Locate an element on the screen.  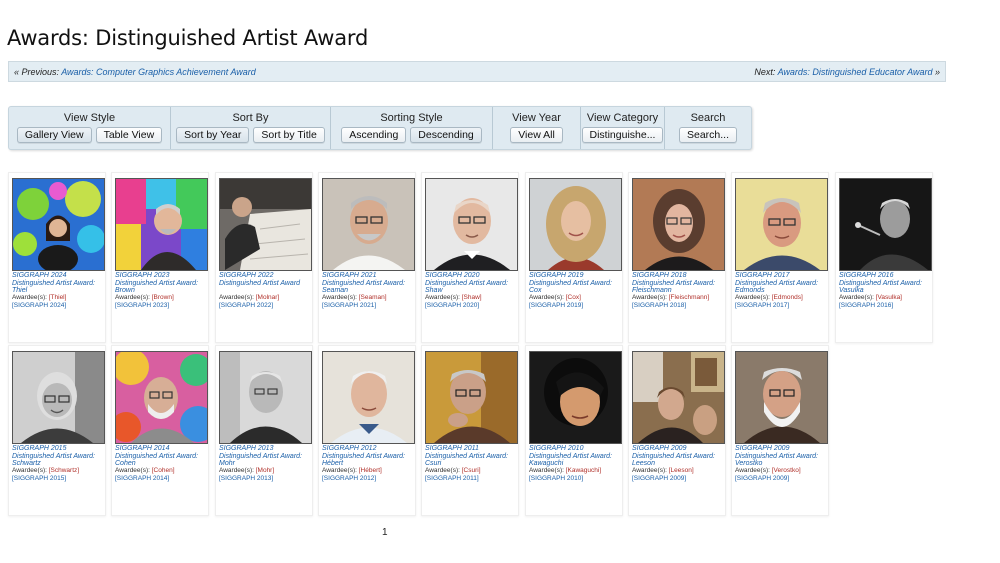
event-link: [SIGGRAPH 2014] is located at coordinates (142, 478).